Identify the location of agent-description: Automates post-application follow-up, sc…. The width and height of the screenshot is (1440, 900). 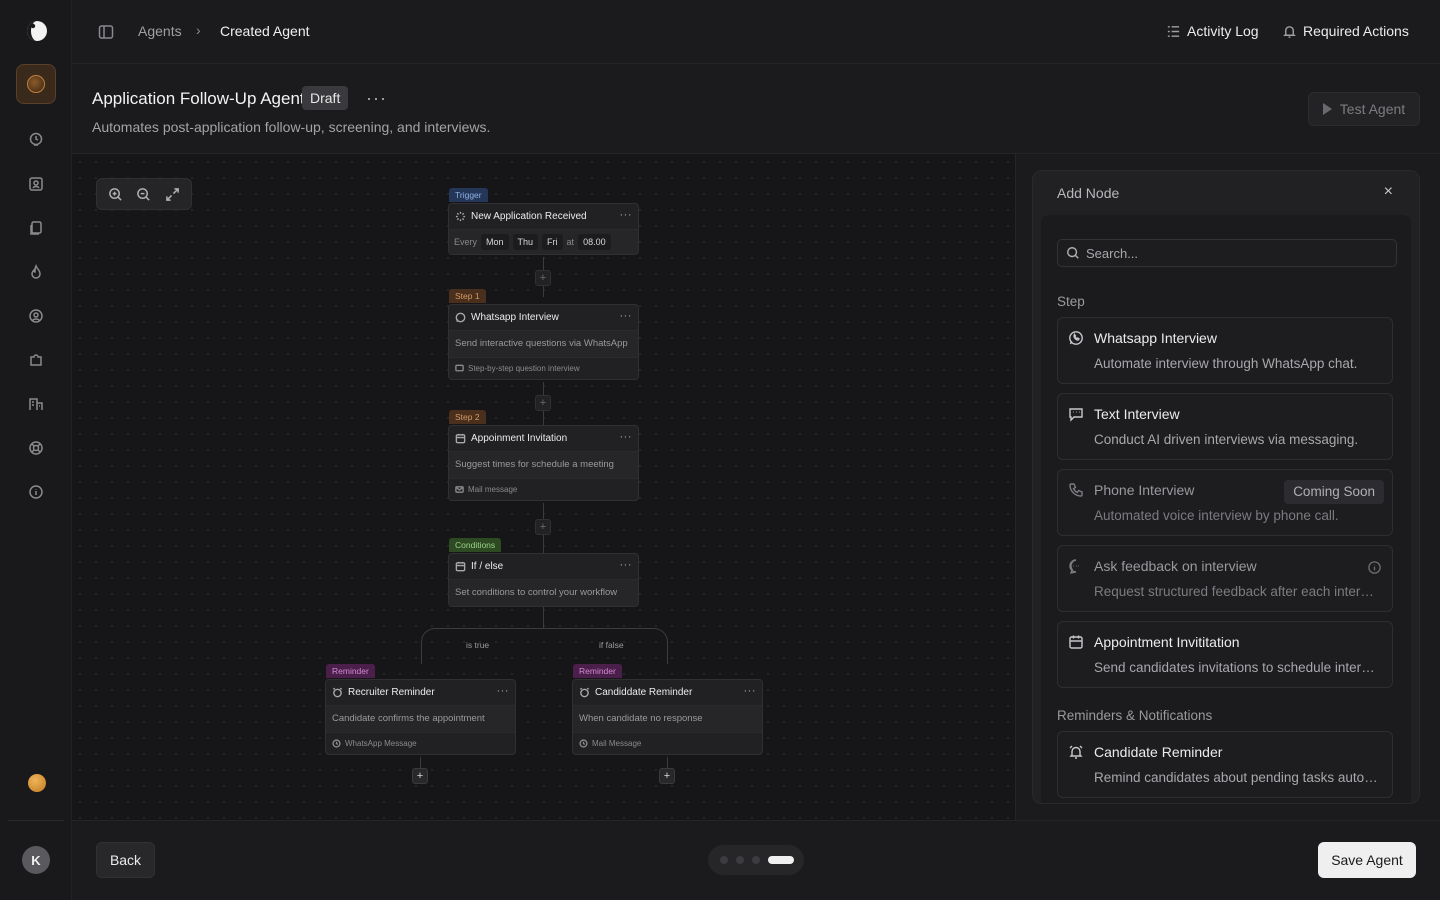
(291, 127).